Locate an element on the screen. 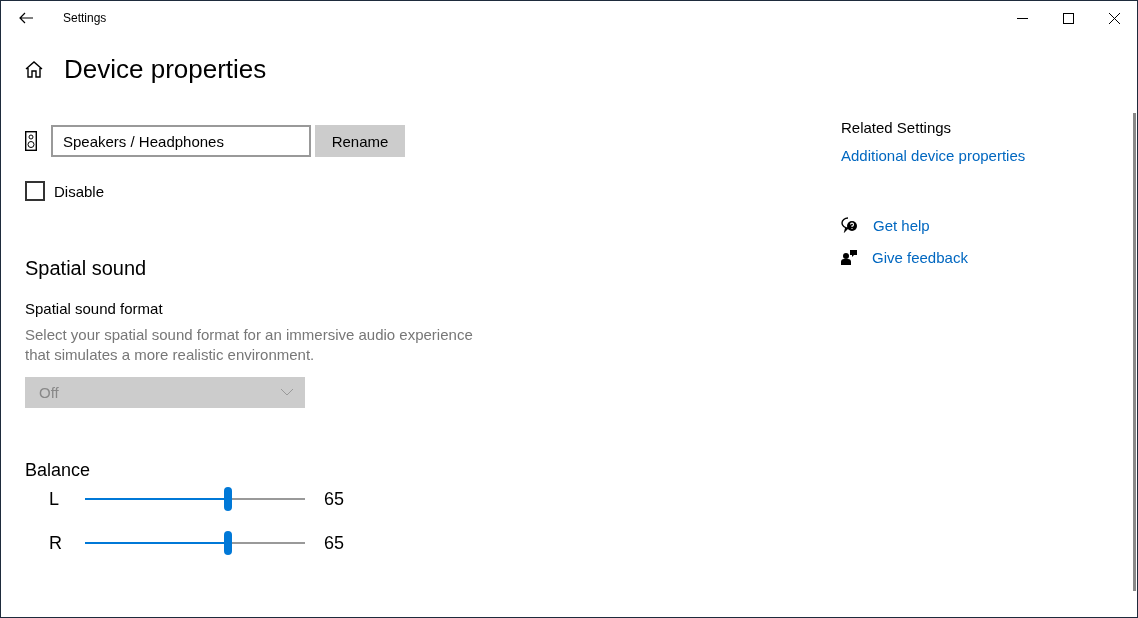 The width and height of the screenshot is (1138, 618). feedback-icon is located at coordinates (849, 257).